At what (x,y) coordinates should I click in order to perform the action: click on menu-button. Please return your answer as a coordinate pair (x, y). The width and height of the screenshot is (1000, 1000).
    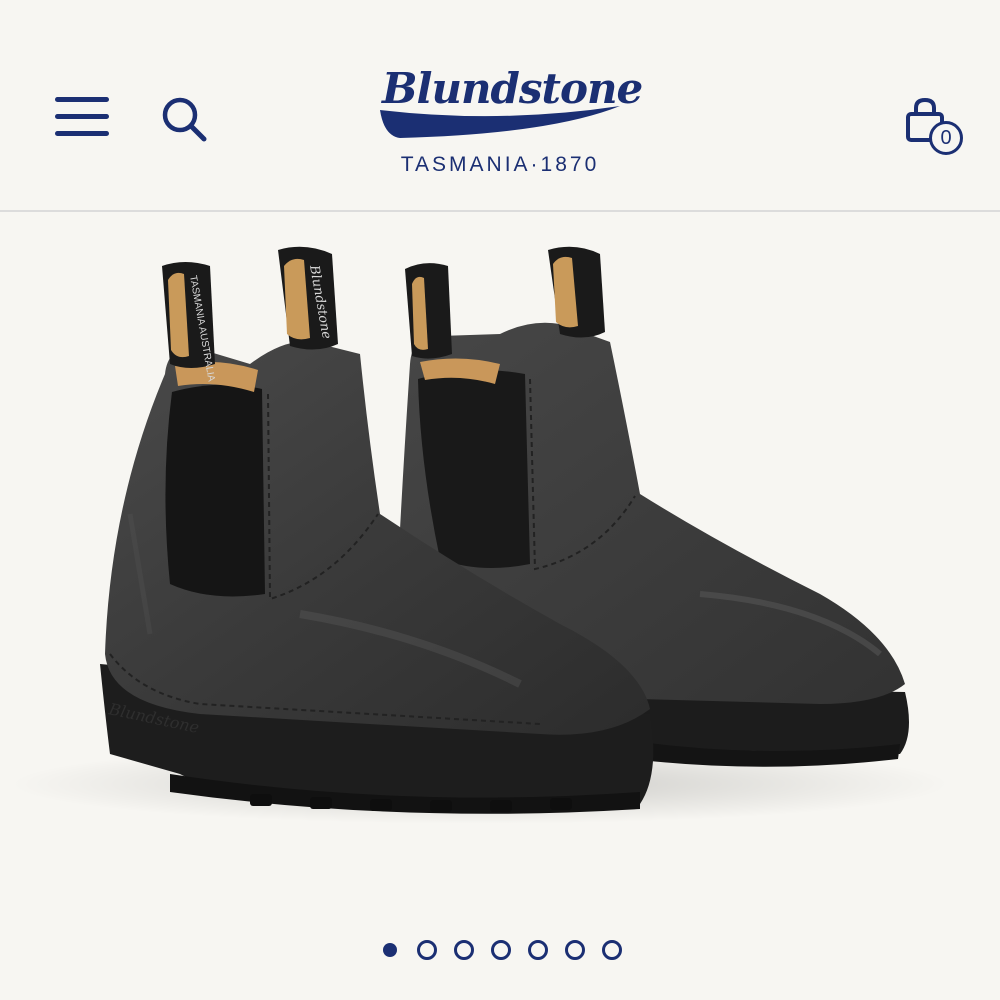
    Looking at the image, I should click on (82, 118).